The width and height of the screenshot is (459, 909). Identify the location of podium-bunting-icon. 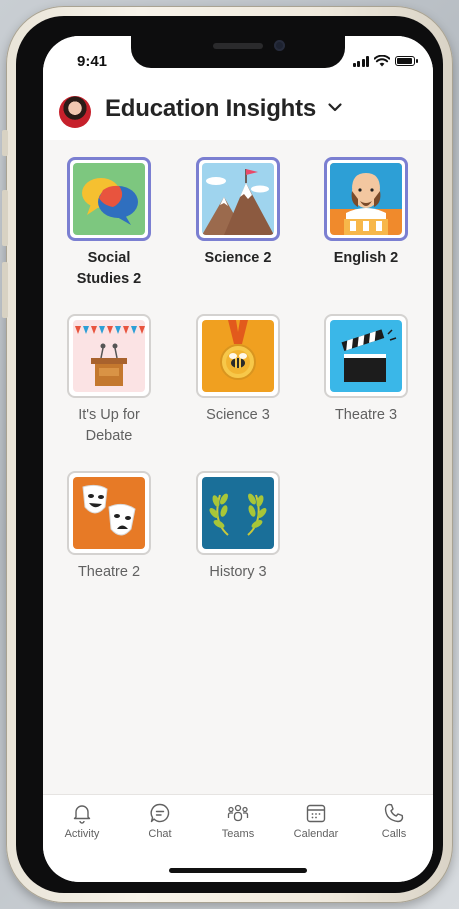
(109, 356).